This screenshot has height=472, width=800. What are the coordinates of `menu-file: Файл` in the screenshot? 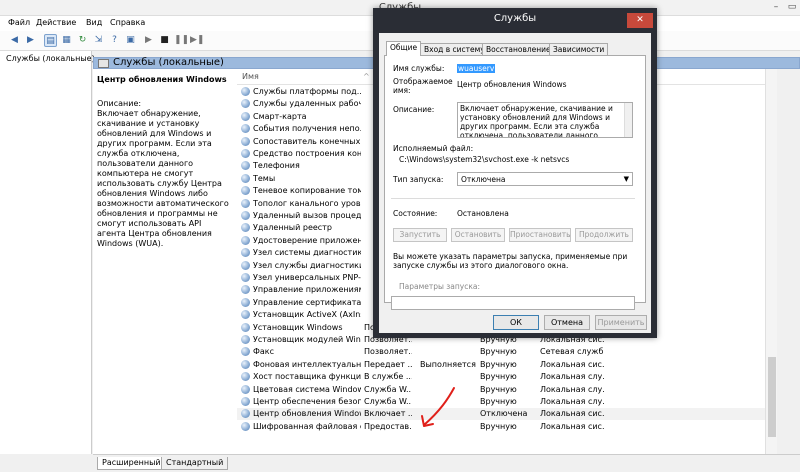 It's located at (19, 22).